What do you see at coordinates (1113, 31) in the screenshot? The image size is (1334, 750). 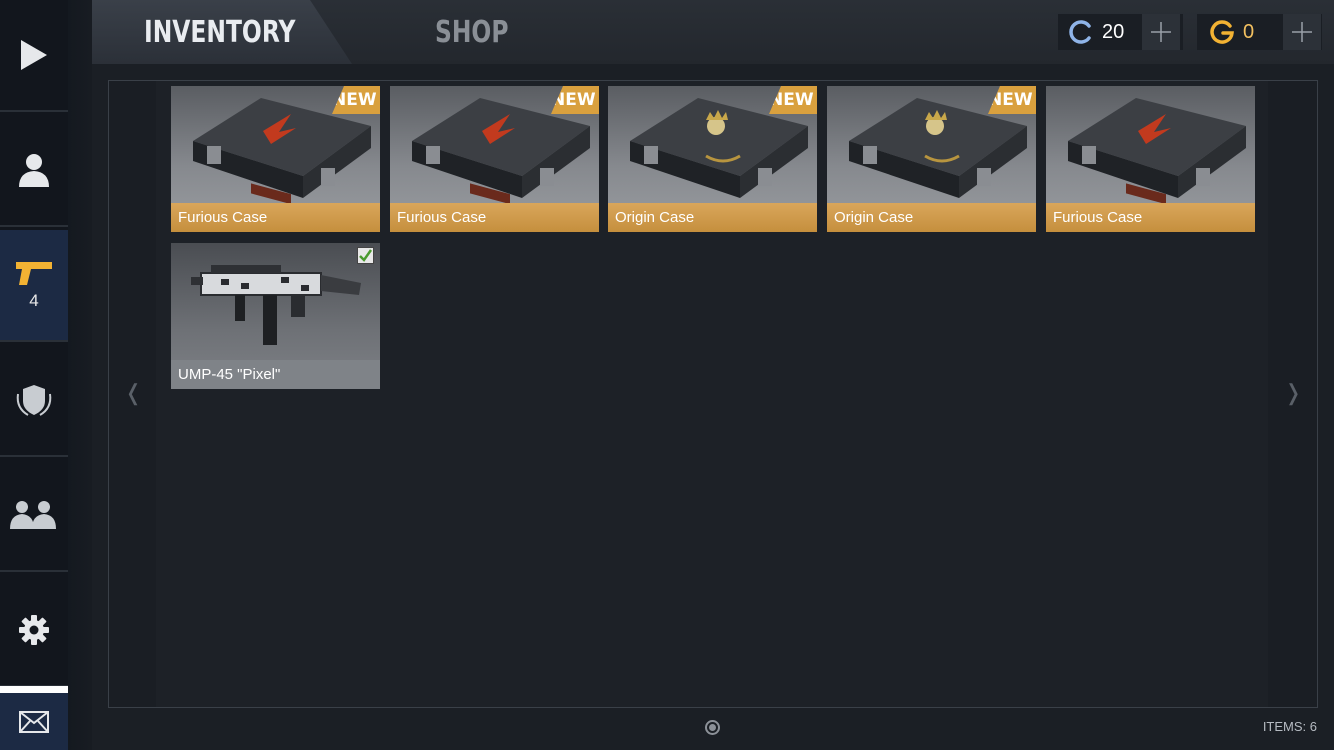 I see `credits-amount: 20` at bounding box center [1113, 31].